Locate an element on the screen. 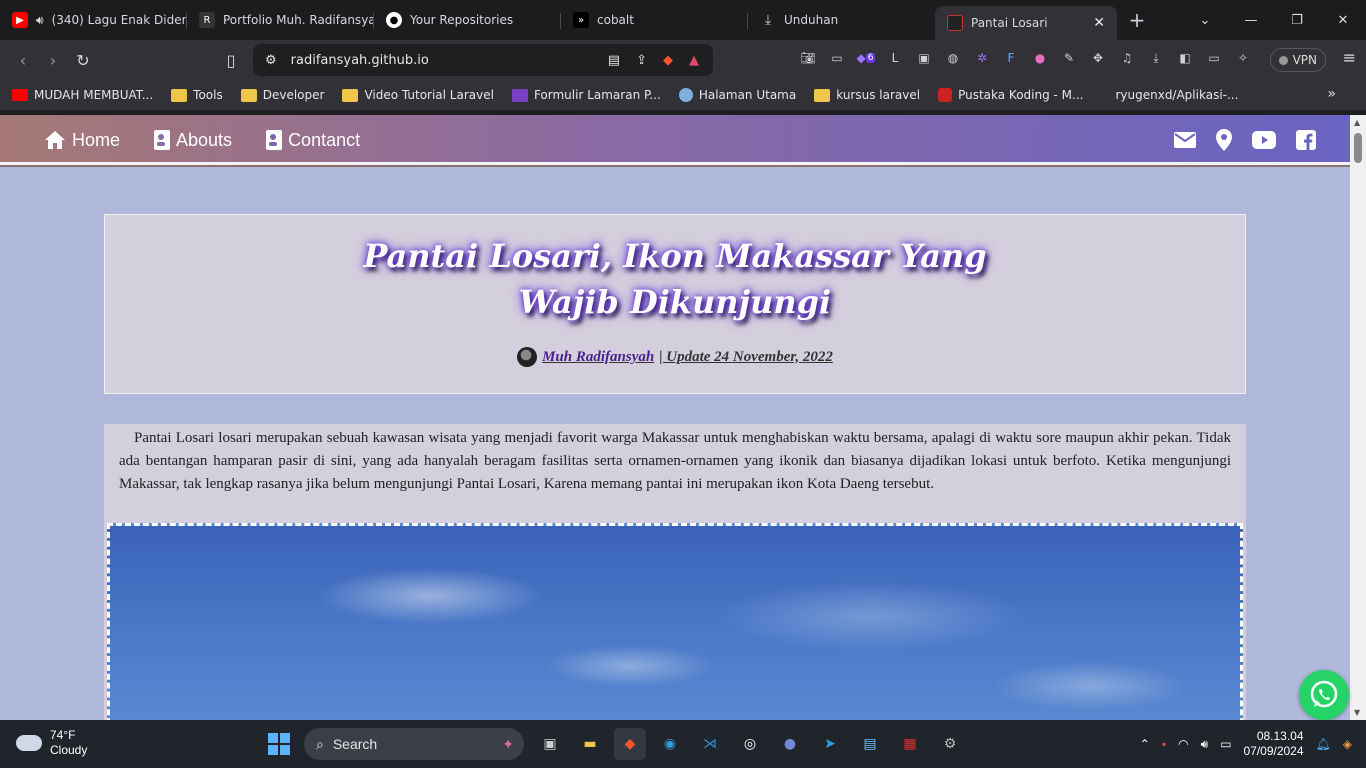  vpn-button: VPN is located at coordinates (1297, 60).